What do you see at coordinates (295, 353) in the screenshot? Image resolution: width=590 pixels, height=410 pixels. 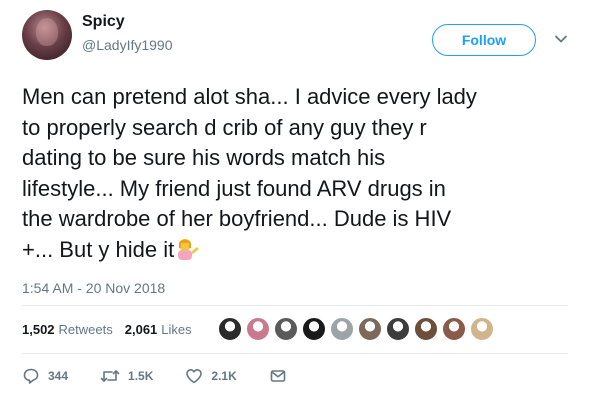 I see `divider-bottom` at bounding box center [295, 353].